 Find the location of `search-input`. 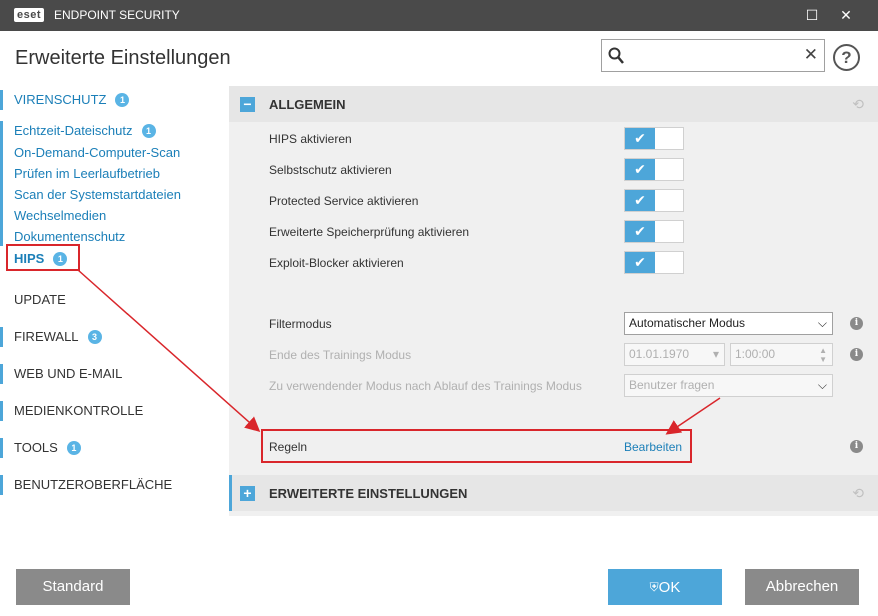

search-input is located at coordinates (714, 56).